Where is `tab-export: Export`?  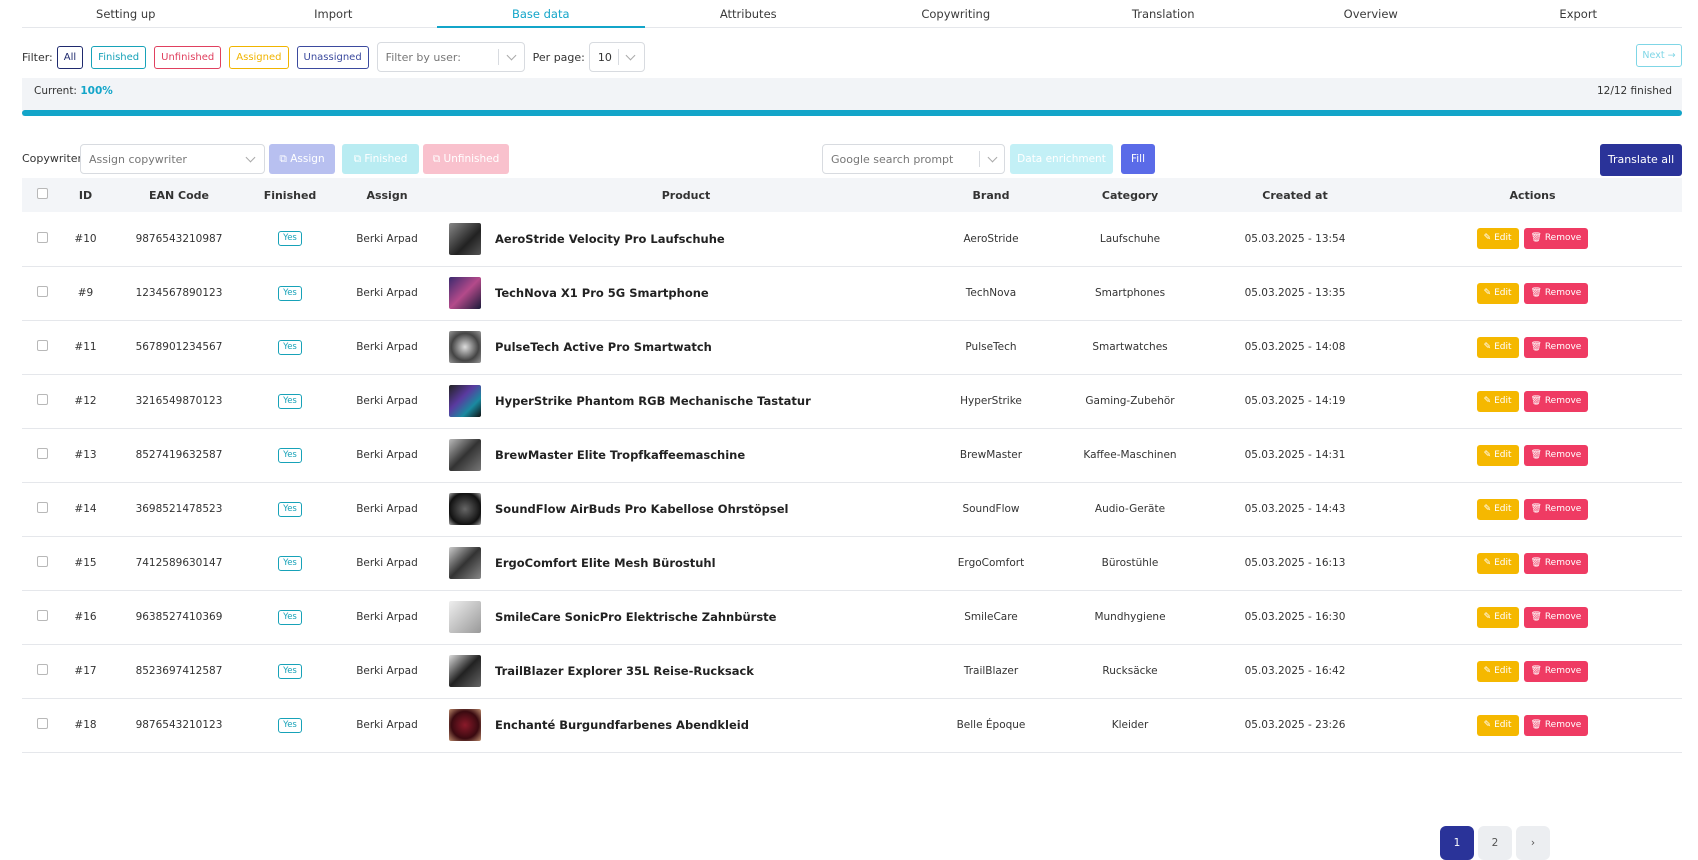
tab-export: Export is located at coordinates (1579, 13).